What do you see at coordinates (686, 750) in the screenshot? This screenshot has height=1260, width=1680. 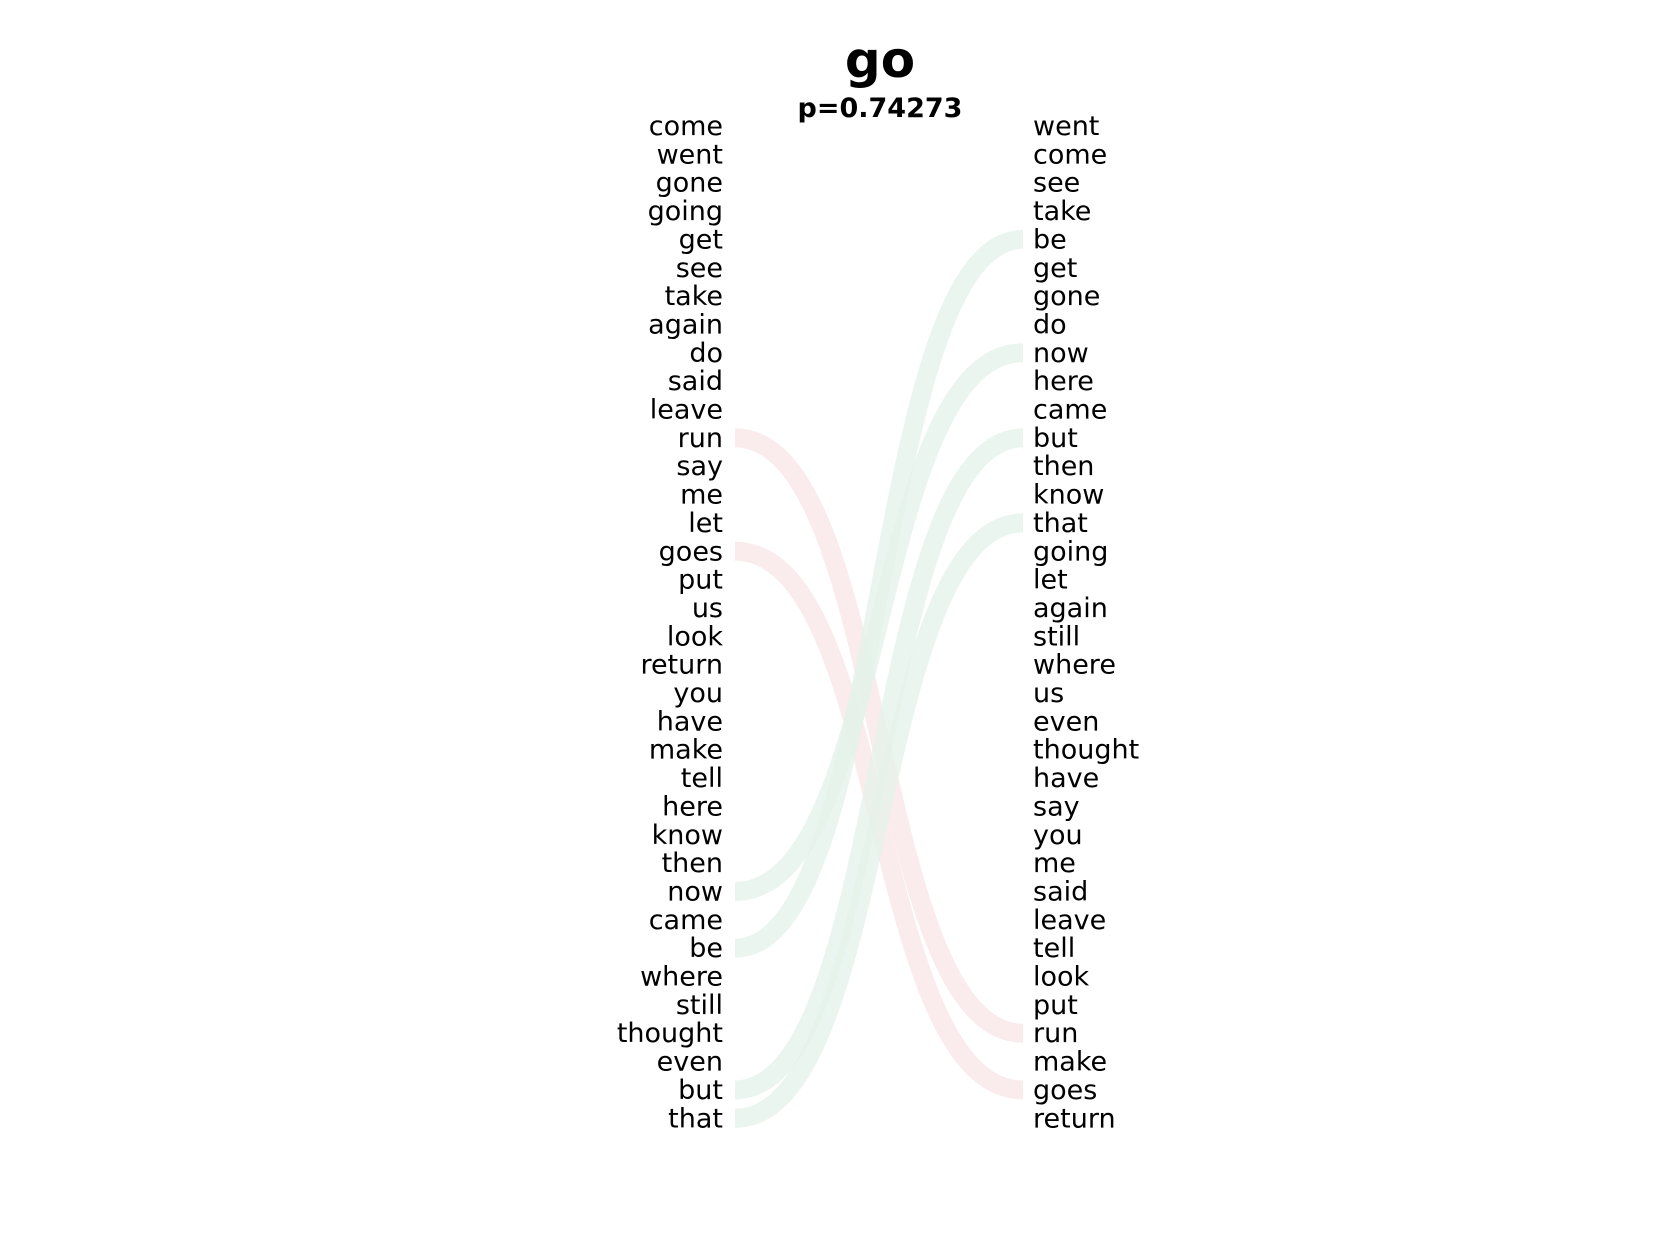 I see `left-word-make: make` at bounding box center [686, 750].